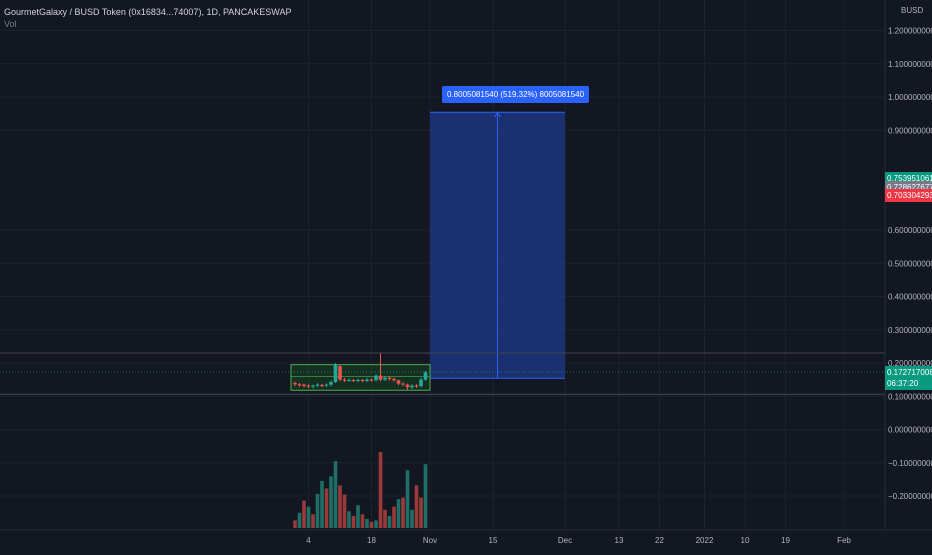  Describe the element at coordinates (912, 10) in the screenshot. I see `currency-label: BUSD` at that location.